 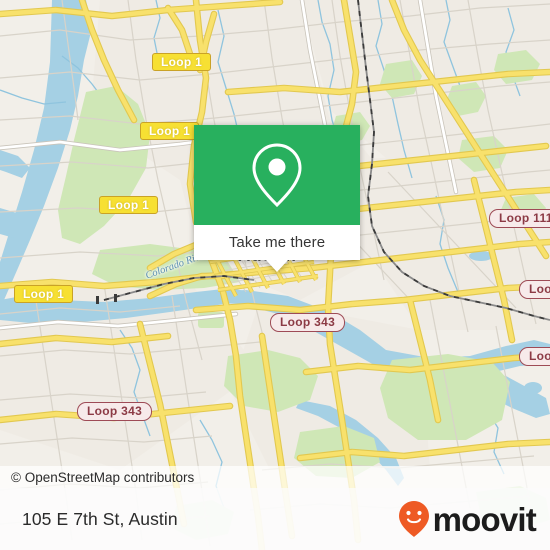 What do you see at coordinates (308, 322) in the screenshot?
I see `road-badge-loop-343-a: Loop 343` at bounding box center [308, 322].